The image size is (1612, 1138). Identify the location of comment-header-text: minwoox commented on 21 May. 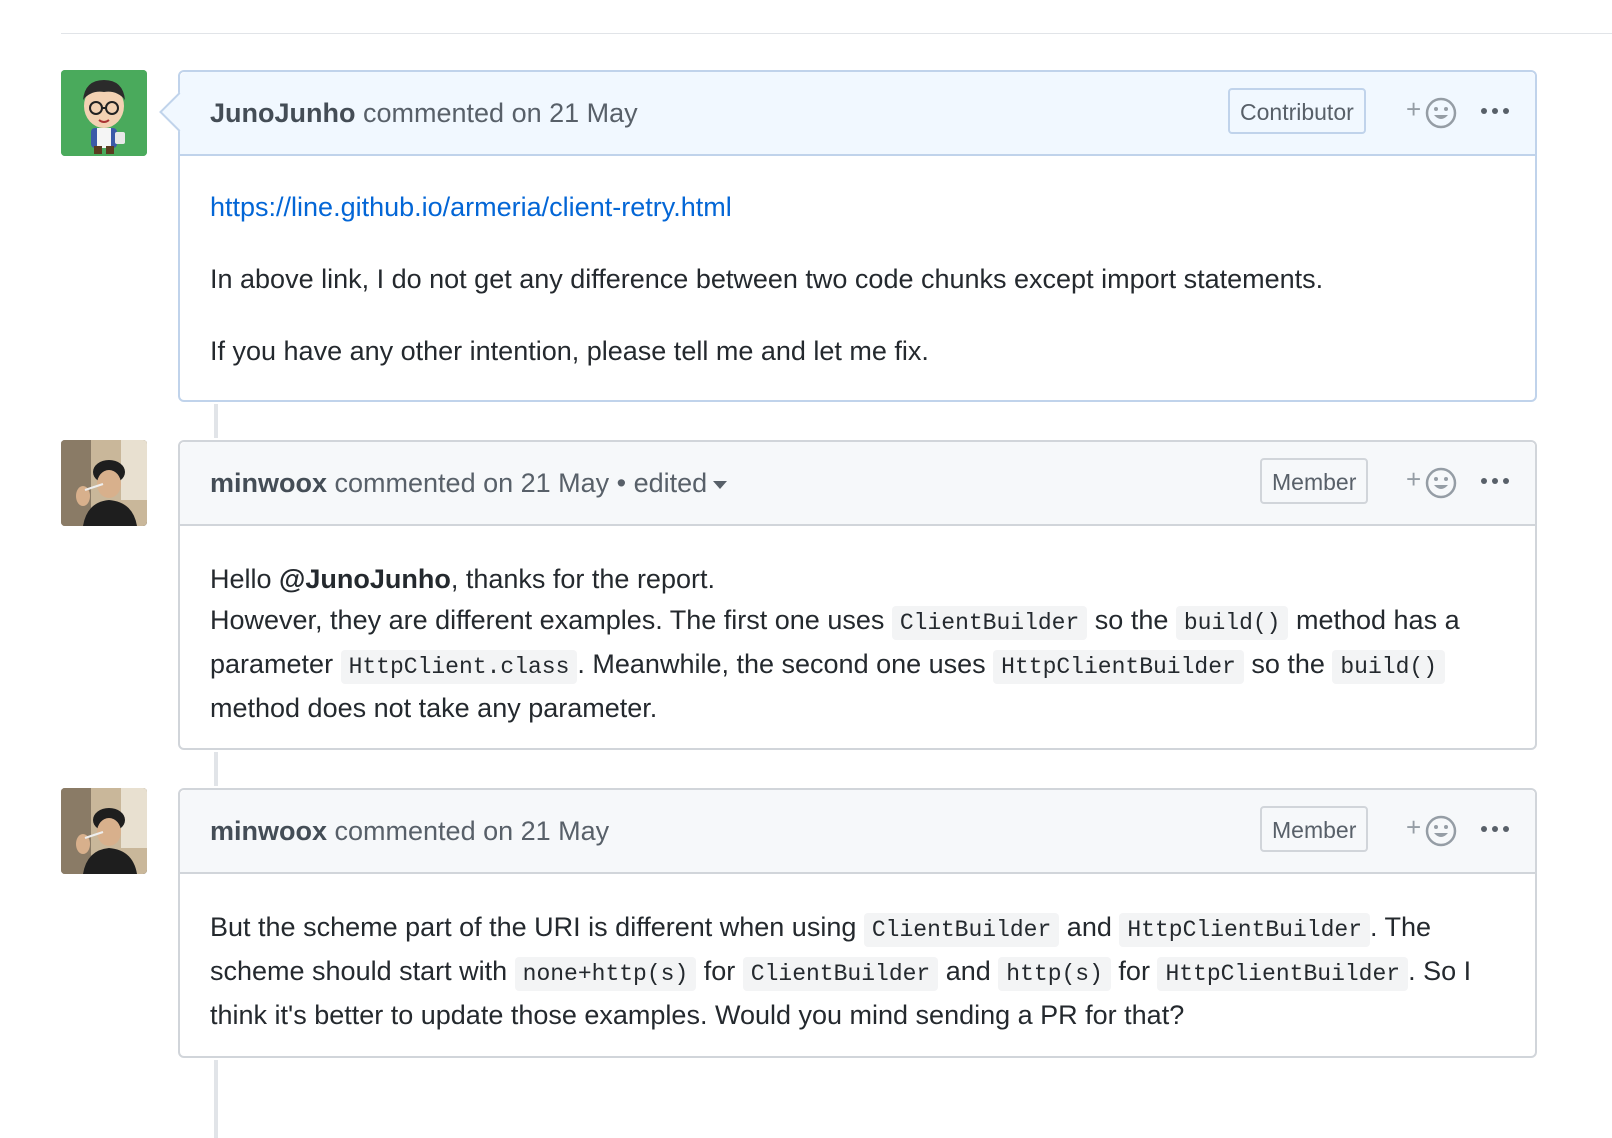
(409, 831).